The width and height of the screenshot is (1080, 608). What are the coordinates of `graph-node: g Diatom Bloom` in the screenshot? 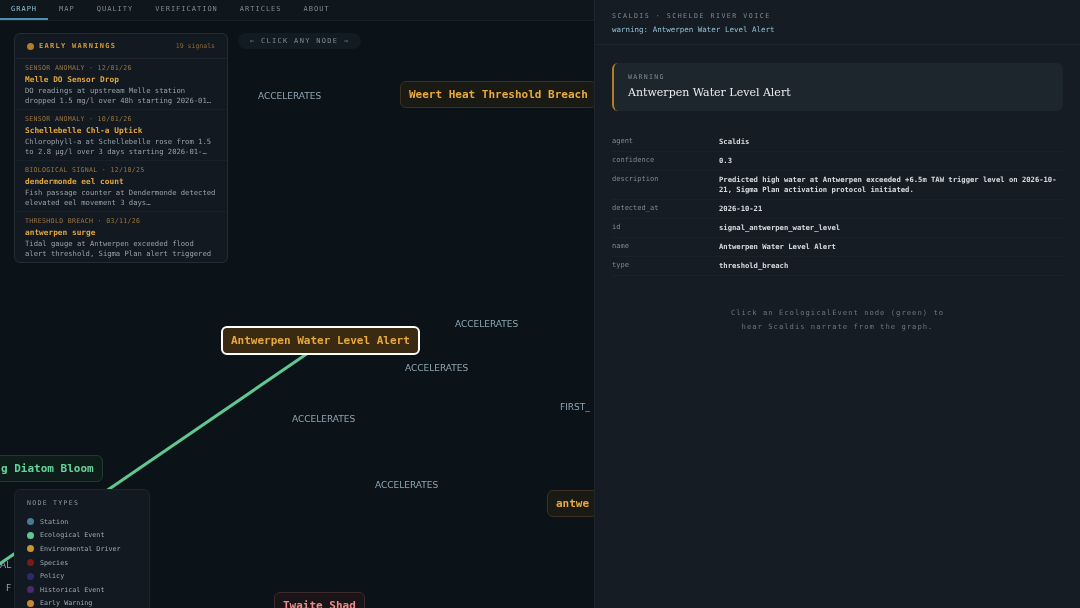 It's located at (51, 468).